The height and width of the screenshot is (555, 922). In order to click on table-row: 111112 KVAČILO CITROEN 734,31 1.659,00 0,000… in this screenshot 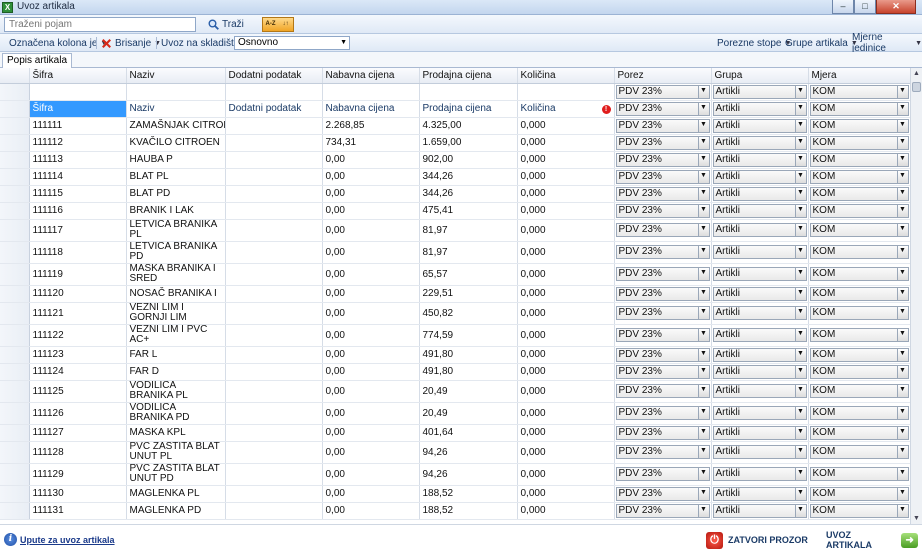, I will do `click(455, 143)`.